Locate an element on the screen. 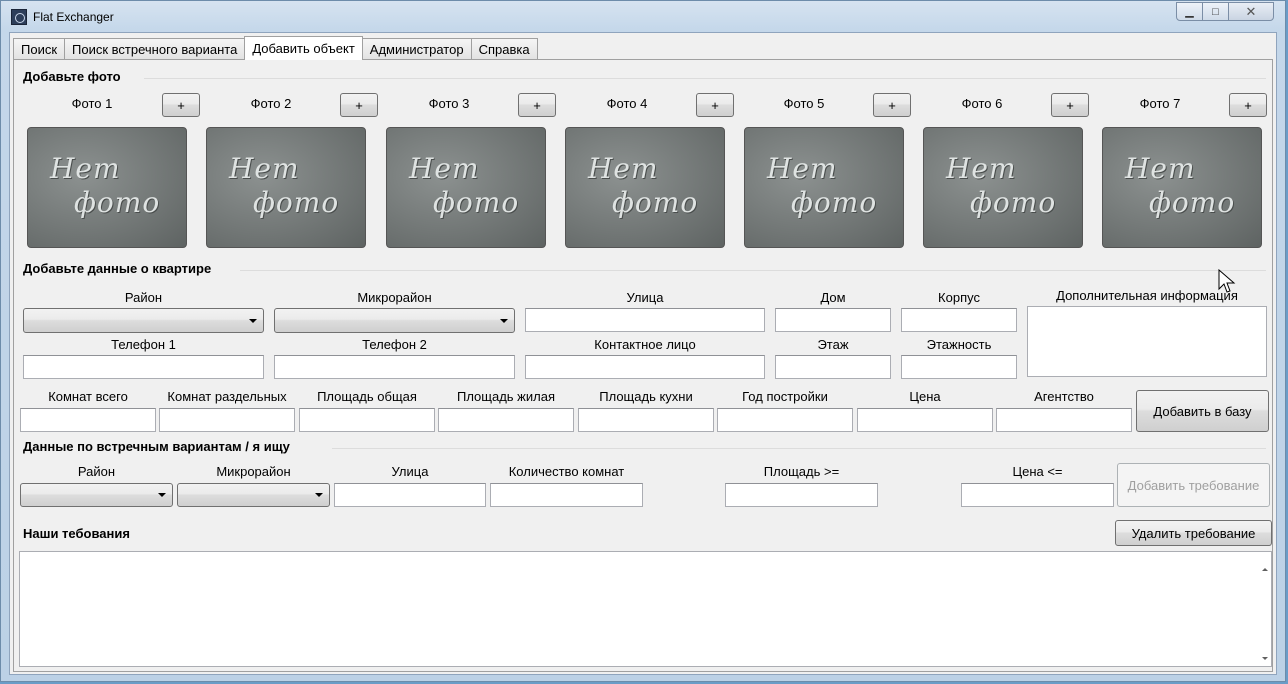  street-label: Улица is located at coordinates (645, 297).